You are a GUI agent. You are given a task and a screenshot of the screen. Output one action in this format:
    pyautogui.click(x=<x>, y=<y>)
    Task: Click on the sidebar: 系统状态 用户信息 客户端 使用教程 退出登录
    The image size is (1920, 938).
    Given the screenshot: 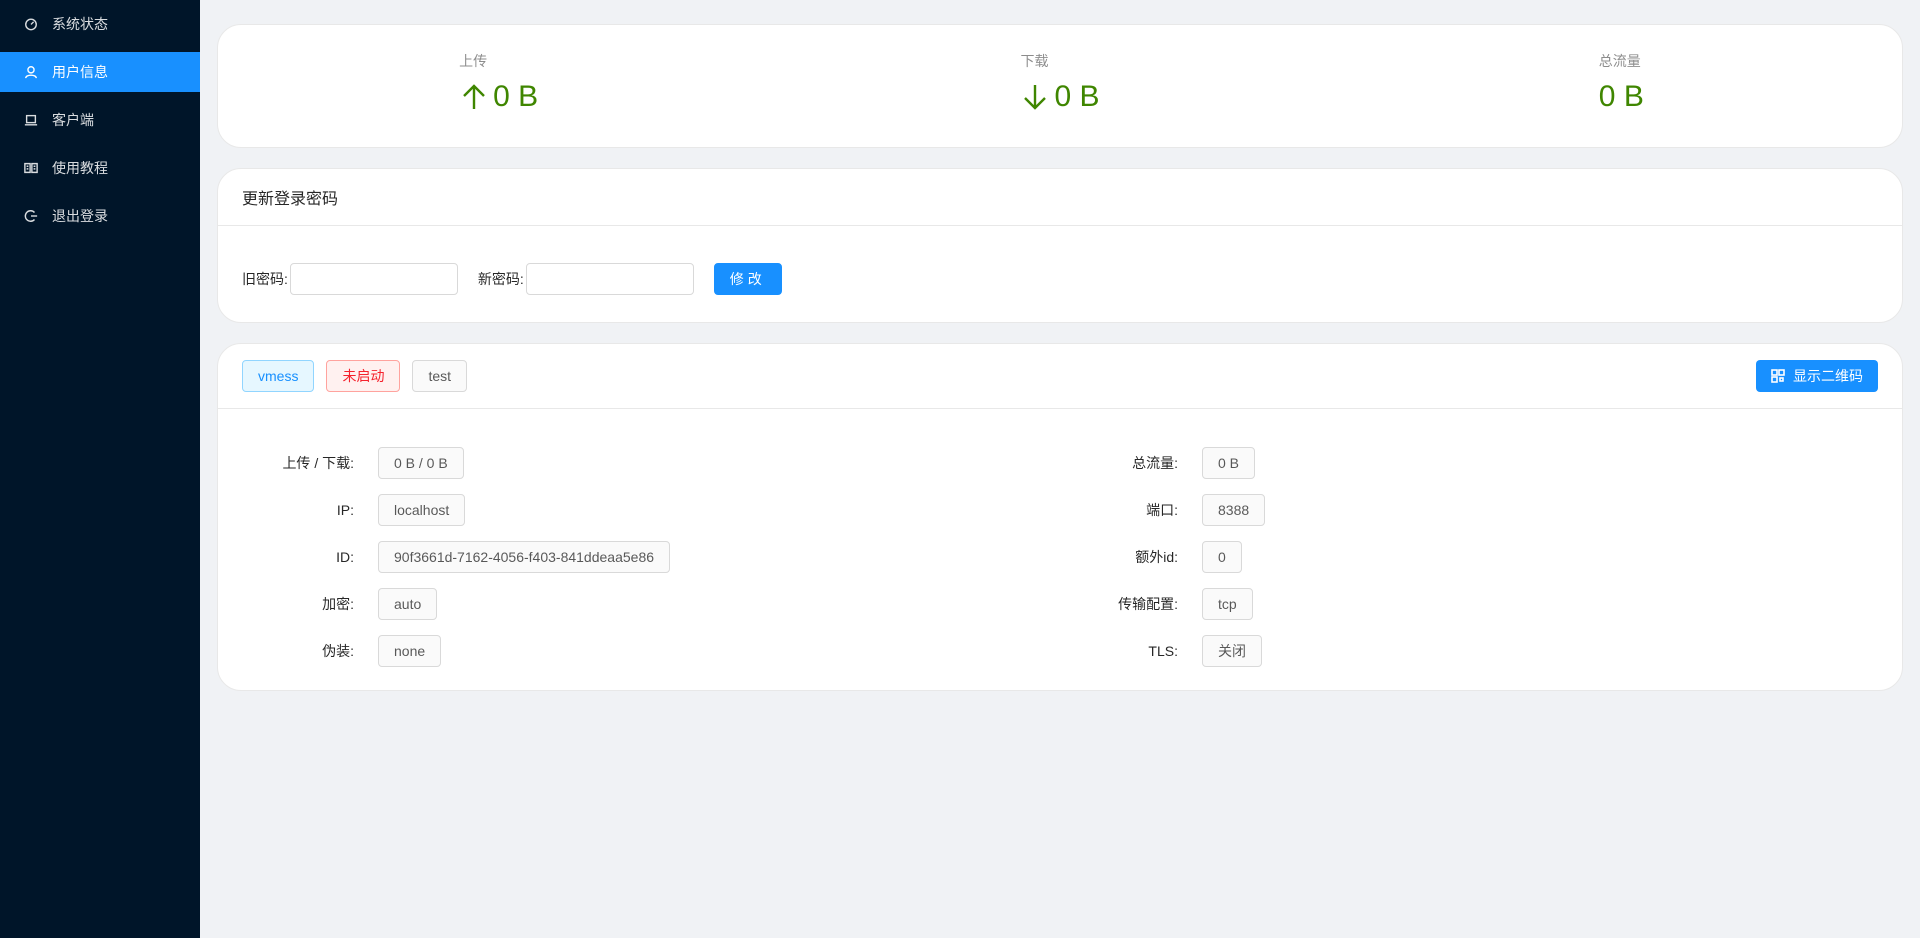 What is the action you would take?
    pyautogui.click(x=100, y=469)
    